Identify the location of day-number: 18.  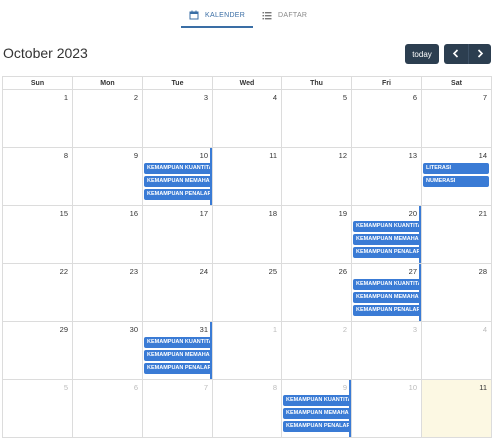
(273, 213).